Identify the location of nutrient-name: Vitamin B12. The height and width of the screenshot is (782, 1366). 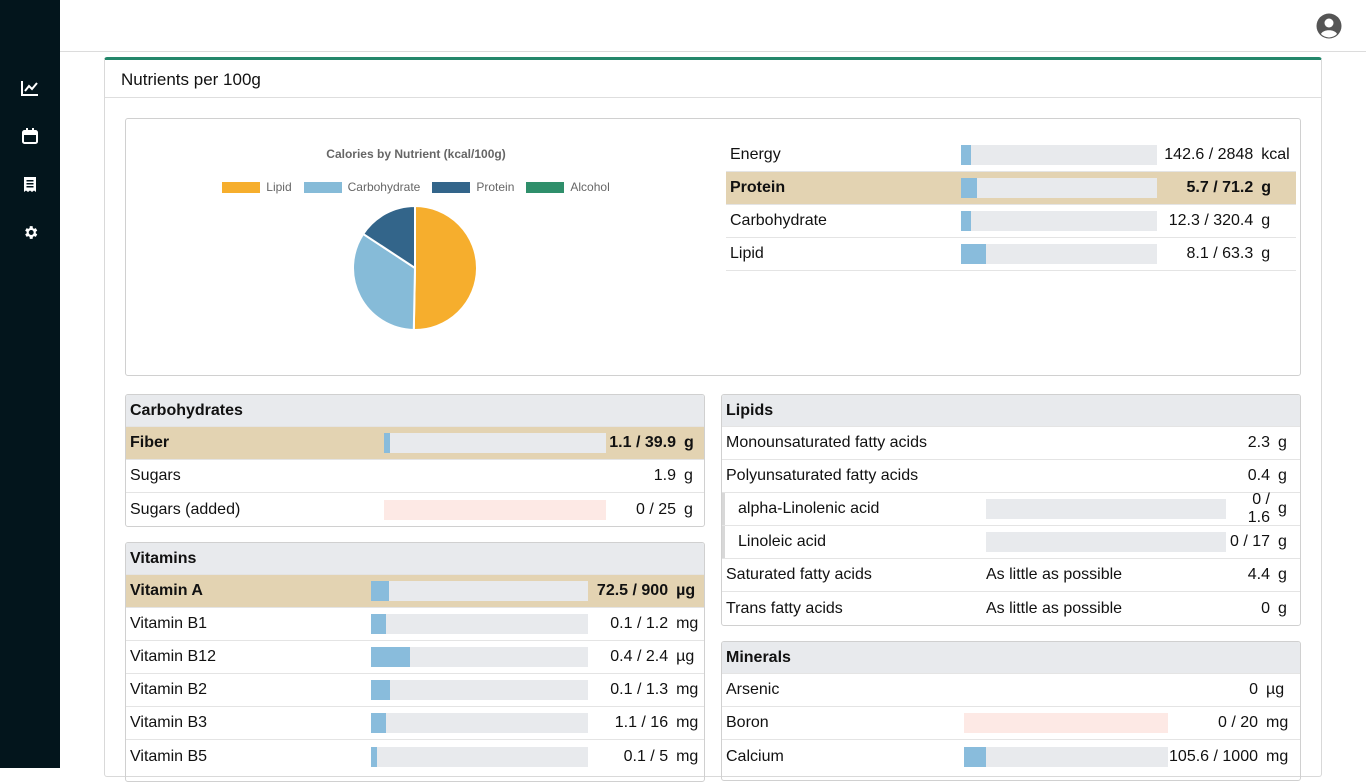
(173, 656).